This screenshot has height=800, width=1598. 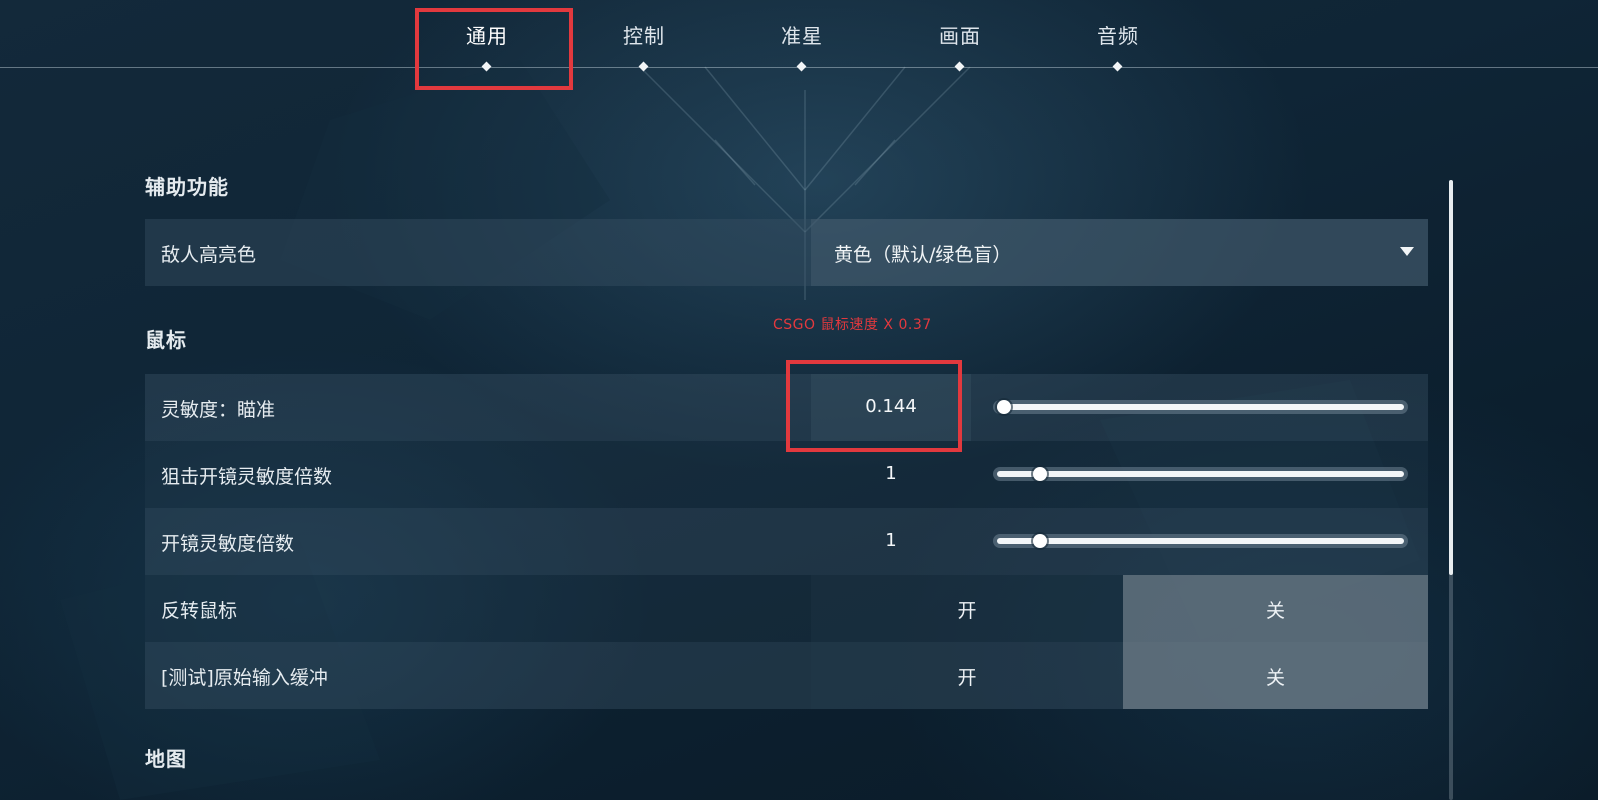 I want to click on raw-input-buffer-off-button: 关, so click(x=1275, y=675).